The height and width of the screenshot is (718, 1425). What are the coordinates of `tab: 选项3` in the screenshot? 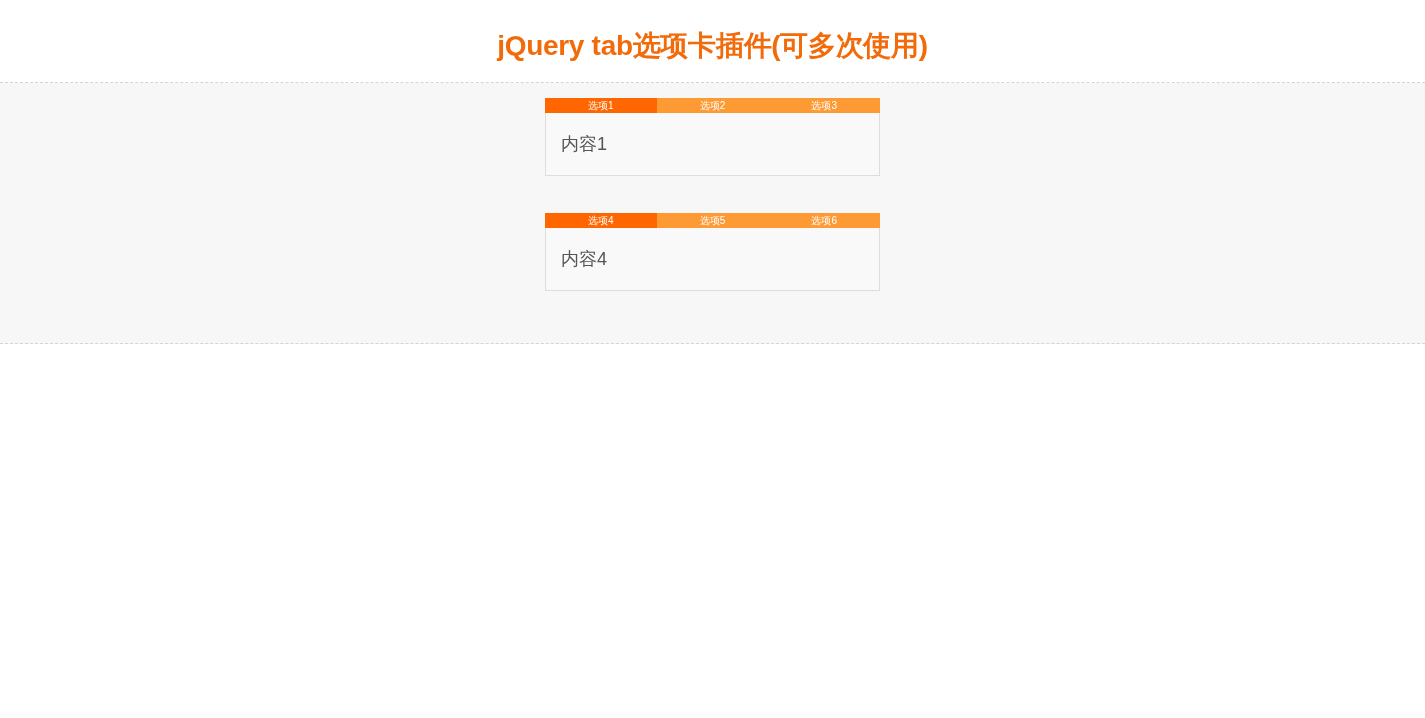 It's located at (824, 105).